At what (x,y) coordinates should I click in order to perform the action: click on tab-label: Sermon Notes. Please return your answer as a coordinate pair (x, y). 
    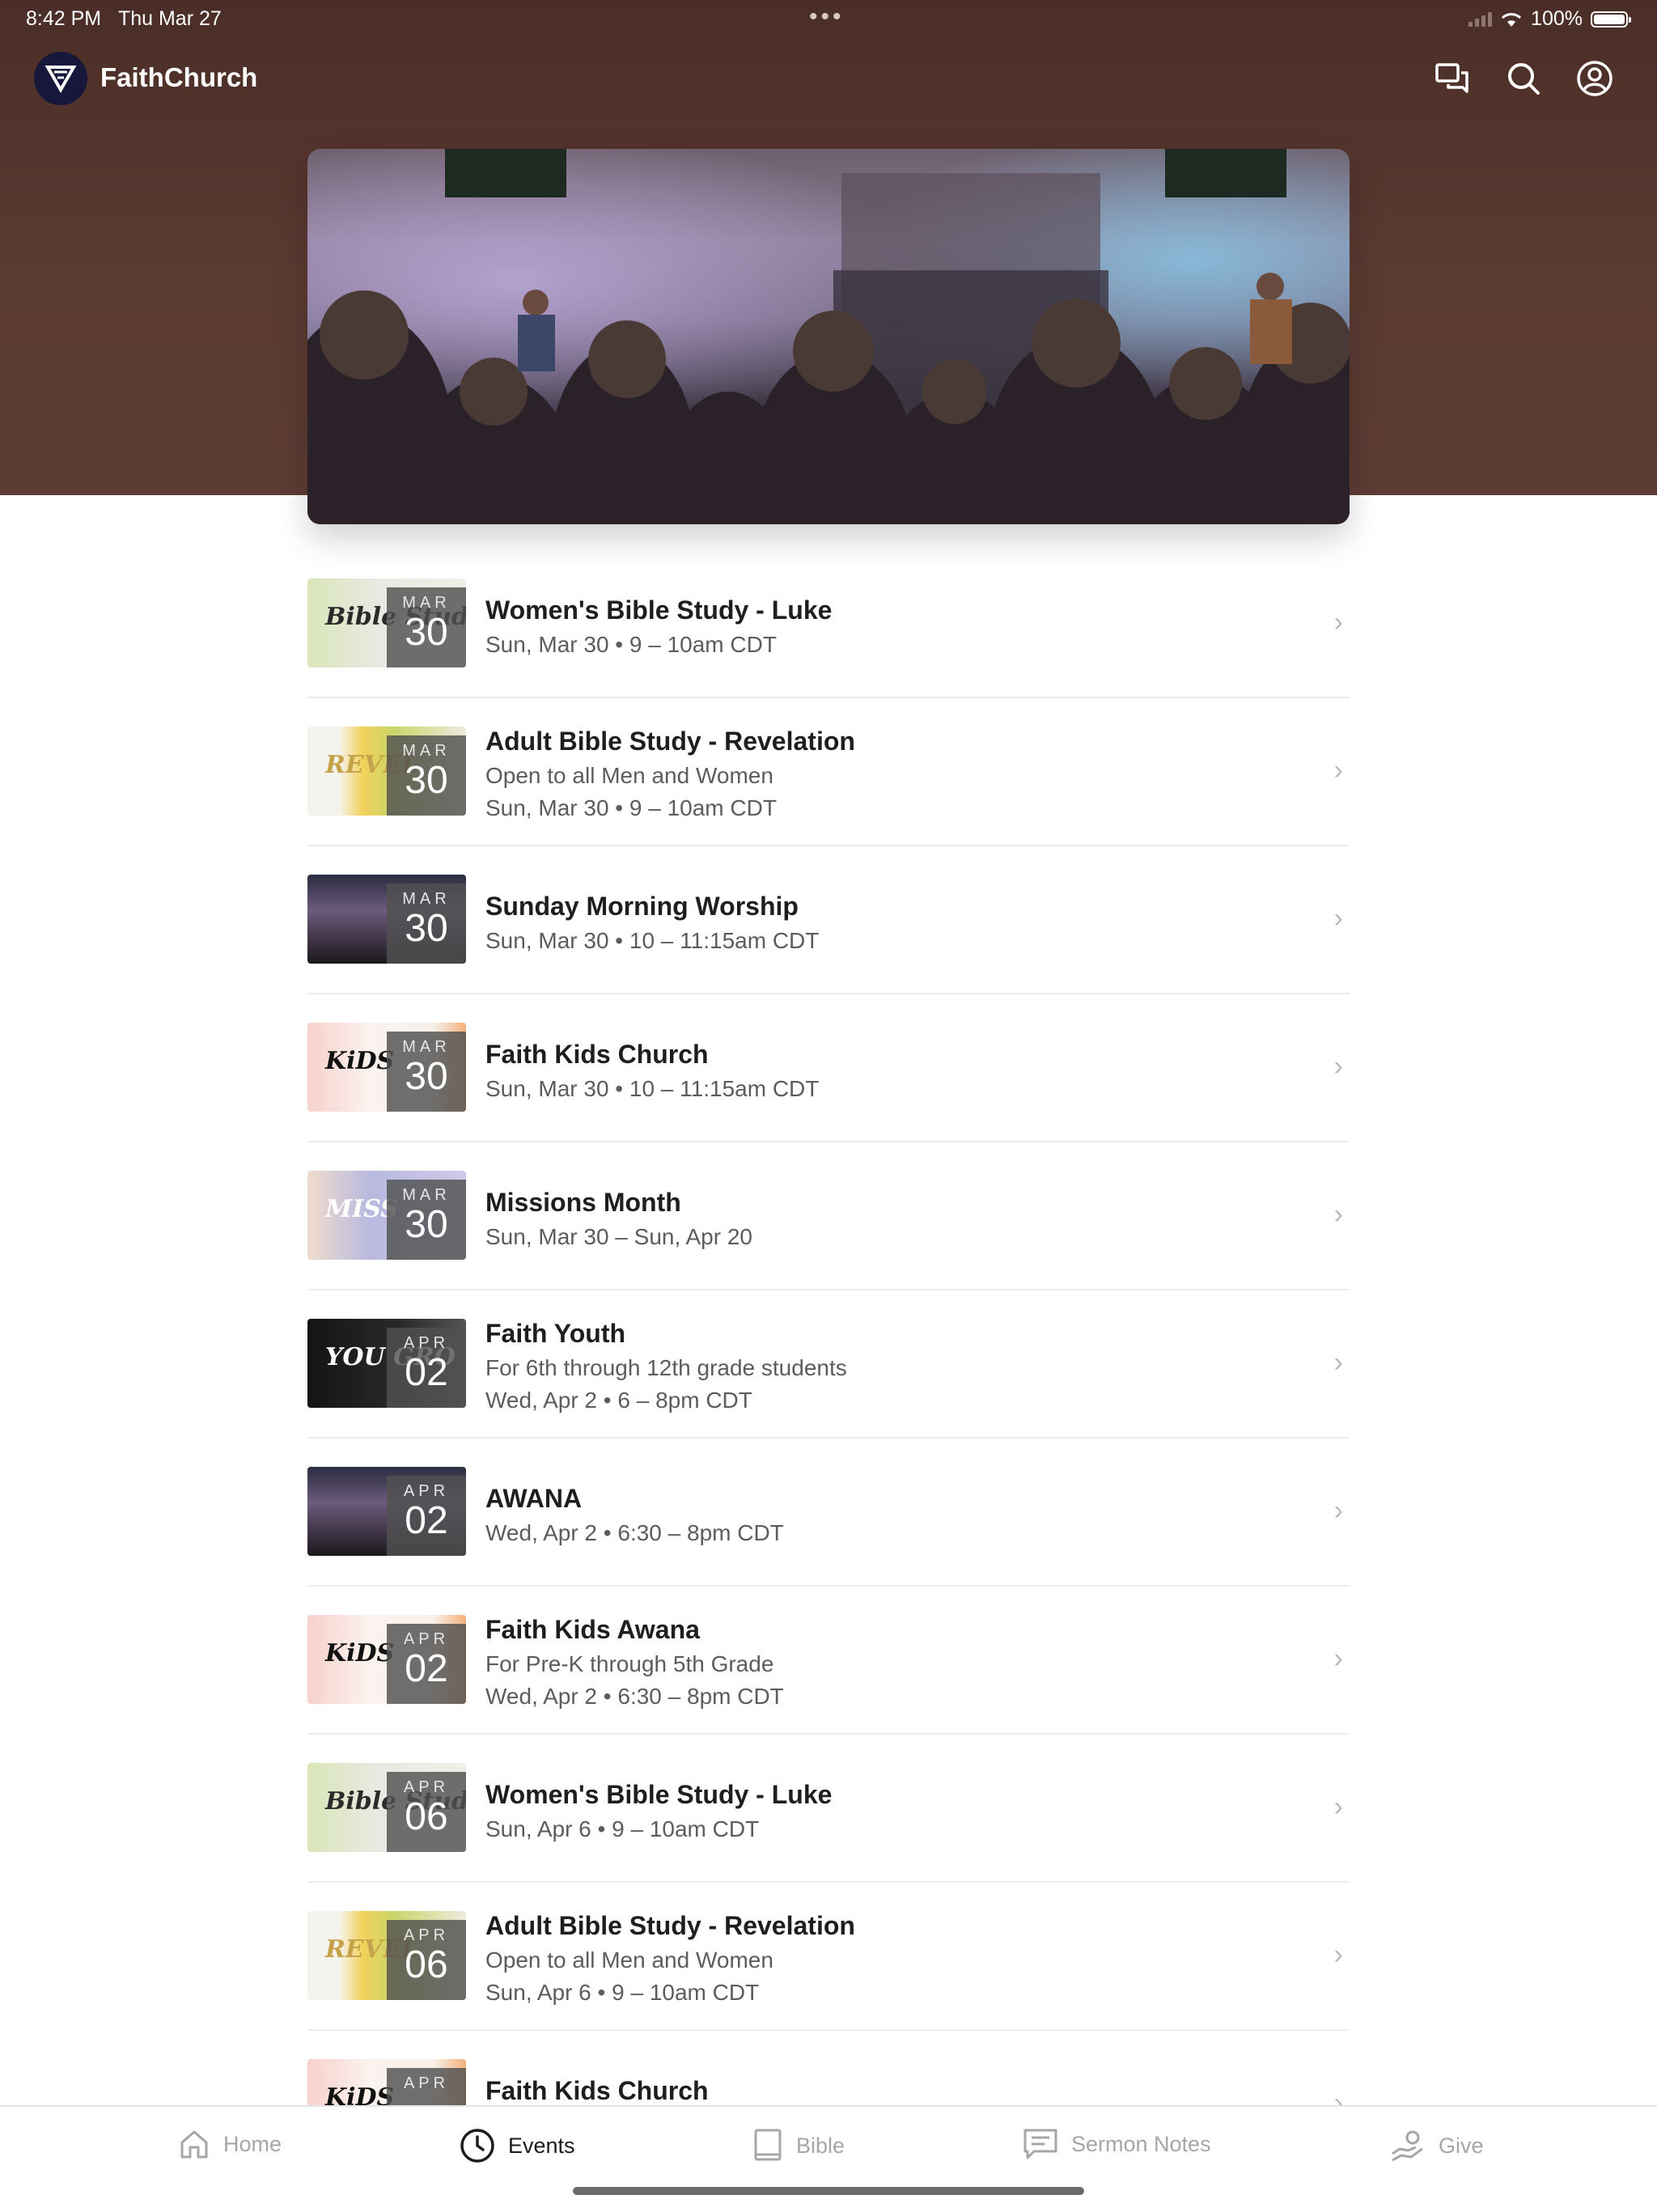
    Looking at the image, I should click on (1141, 2143).